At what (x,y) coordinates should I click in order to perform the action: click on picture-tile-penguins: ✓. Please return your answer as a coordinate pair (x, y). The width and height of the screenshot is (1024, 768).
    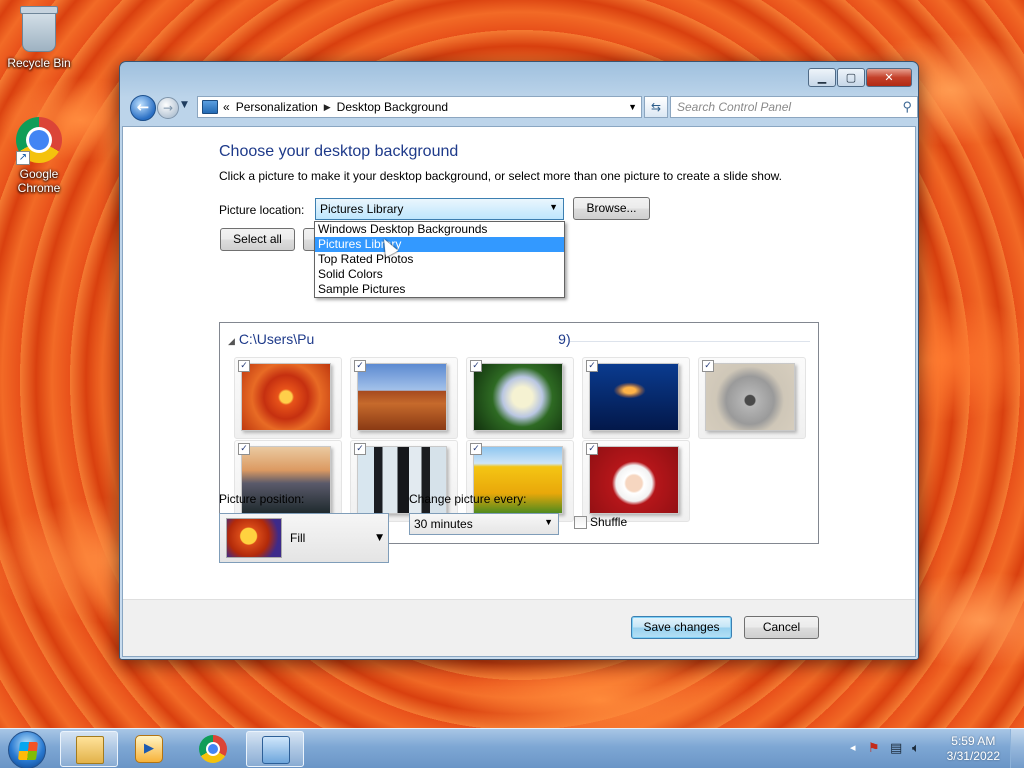
    Looking at the image, I should click on (404, 481).